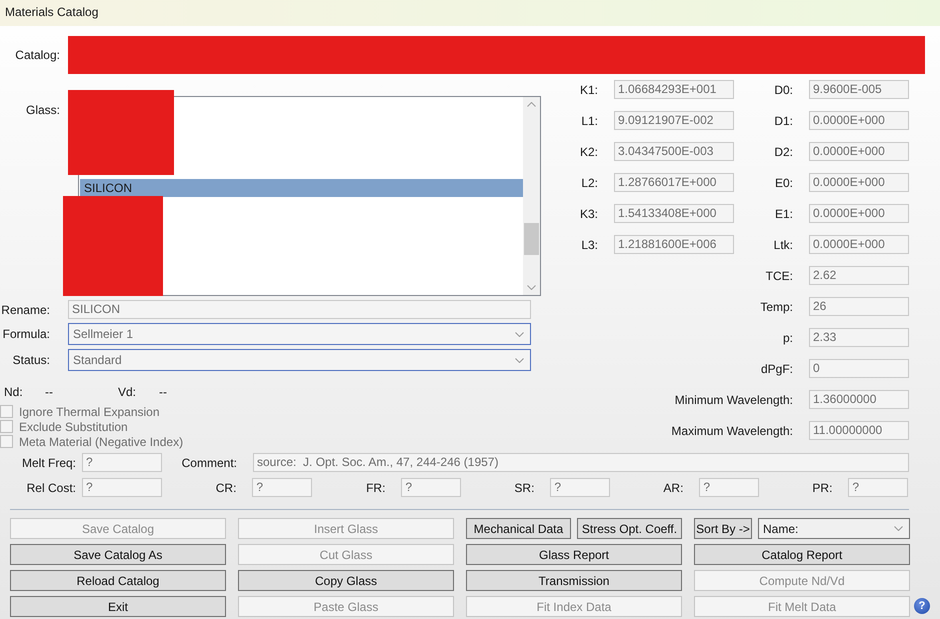  I want to click on dropdown: Name:, so click(834, 528).